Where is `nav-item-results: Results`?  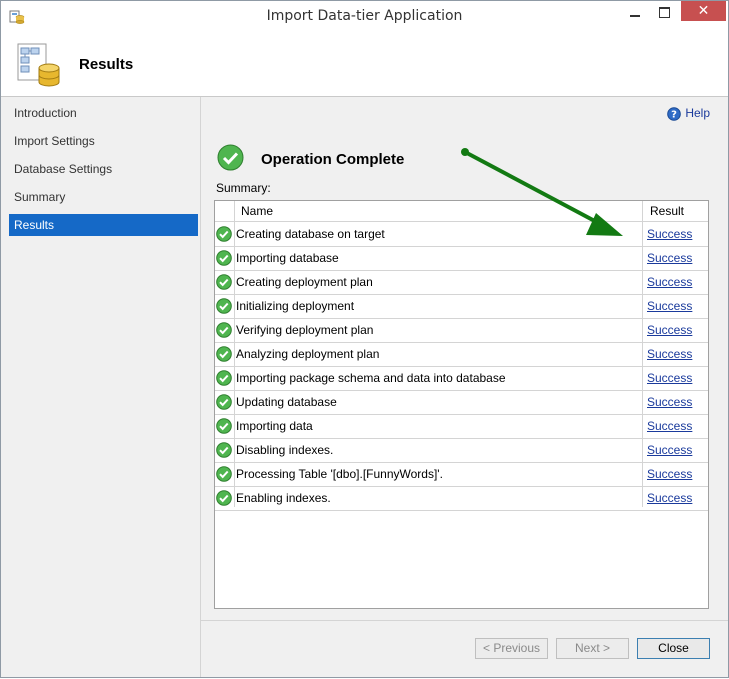 nav-item-results: Results is located at coordinates (103, 225).